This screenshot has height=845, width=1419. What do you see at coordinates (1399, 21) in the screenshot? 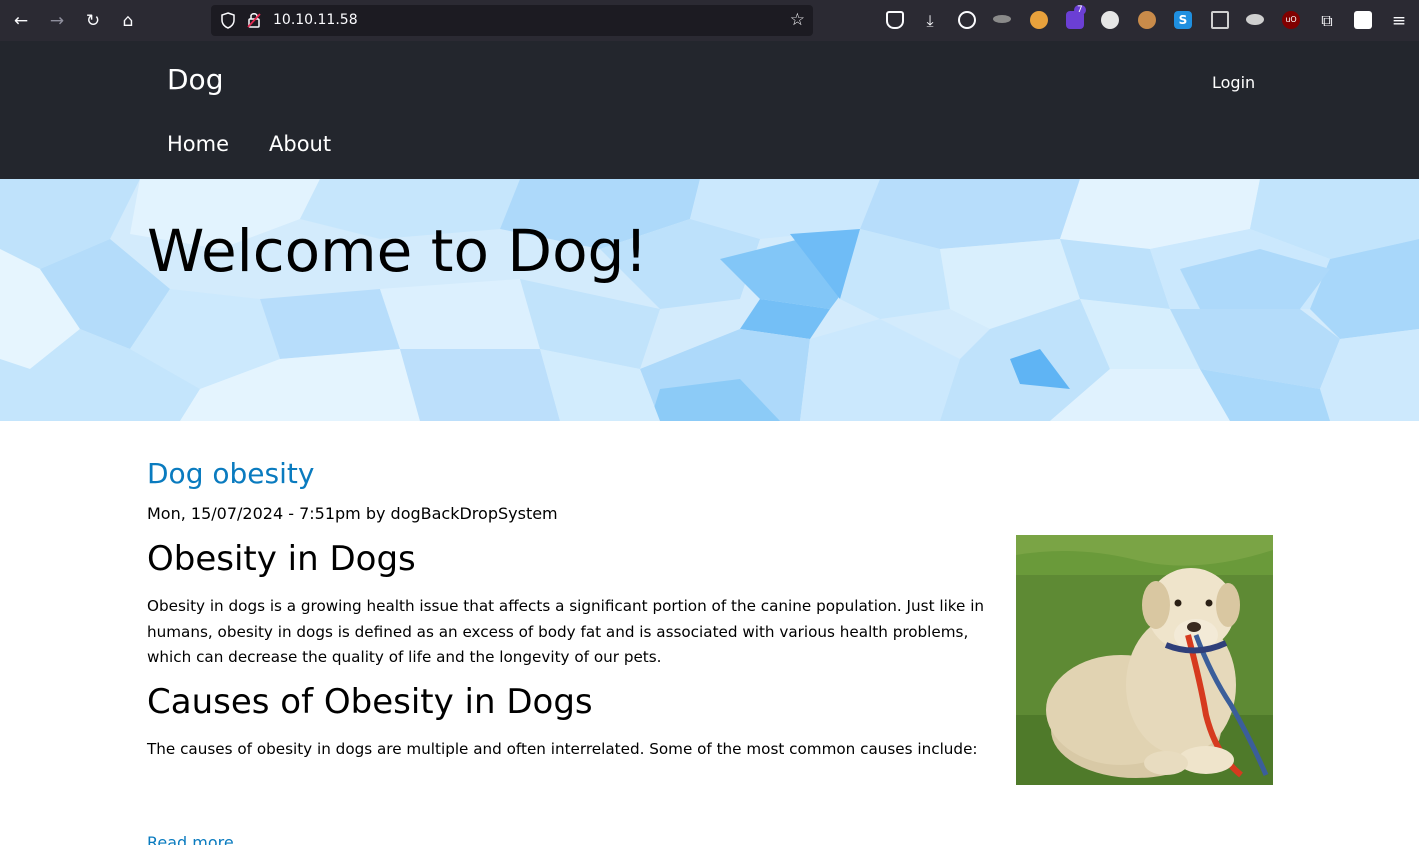
I see `menu-icon: ≡` at bounding box center [1399, 21].